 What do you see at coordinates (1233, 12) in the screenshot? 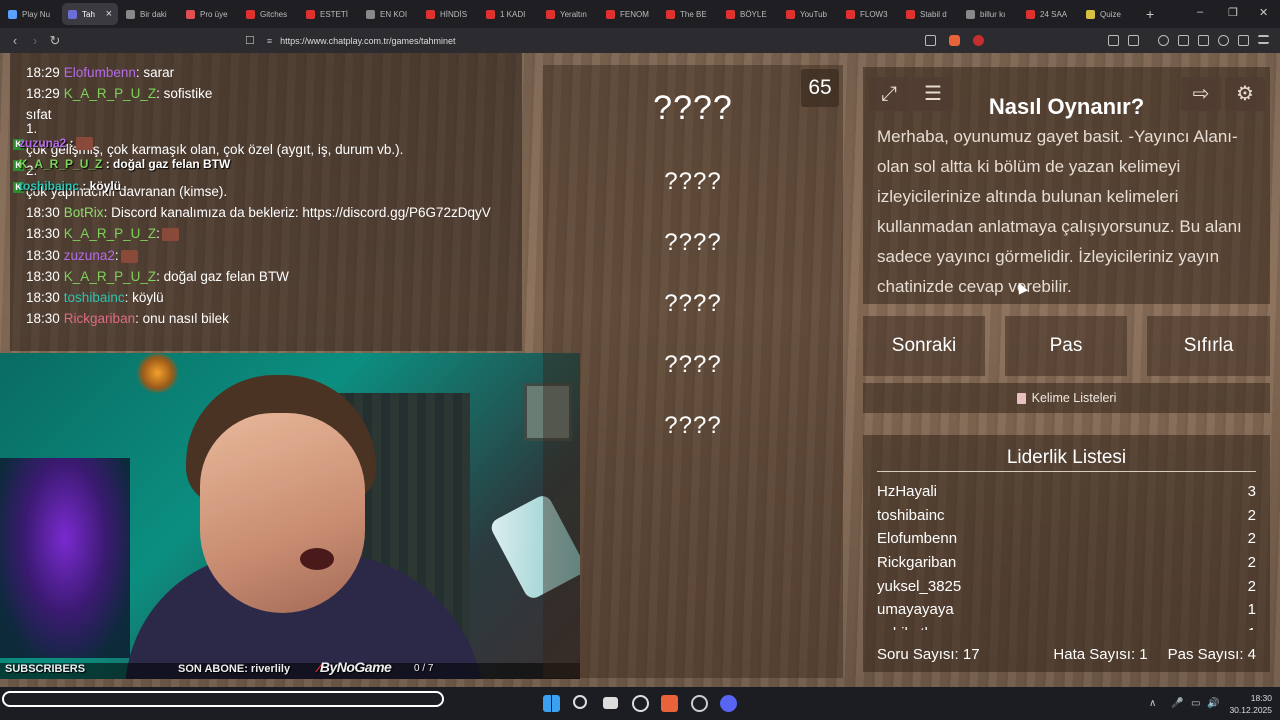
I see `restore-icon: ❐` at bounding box center [1233, 12].